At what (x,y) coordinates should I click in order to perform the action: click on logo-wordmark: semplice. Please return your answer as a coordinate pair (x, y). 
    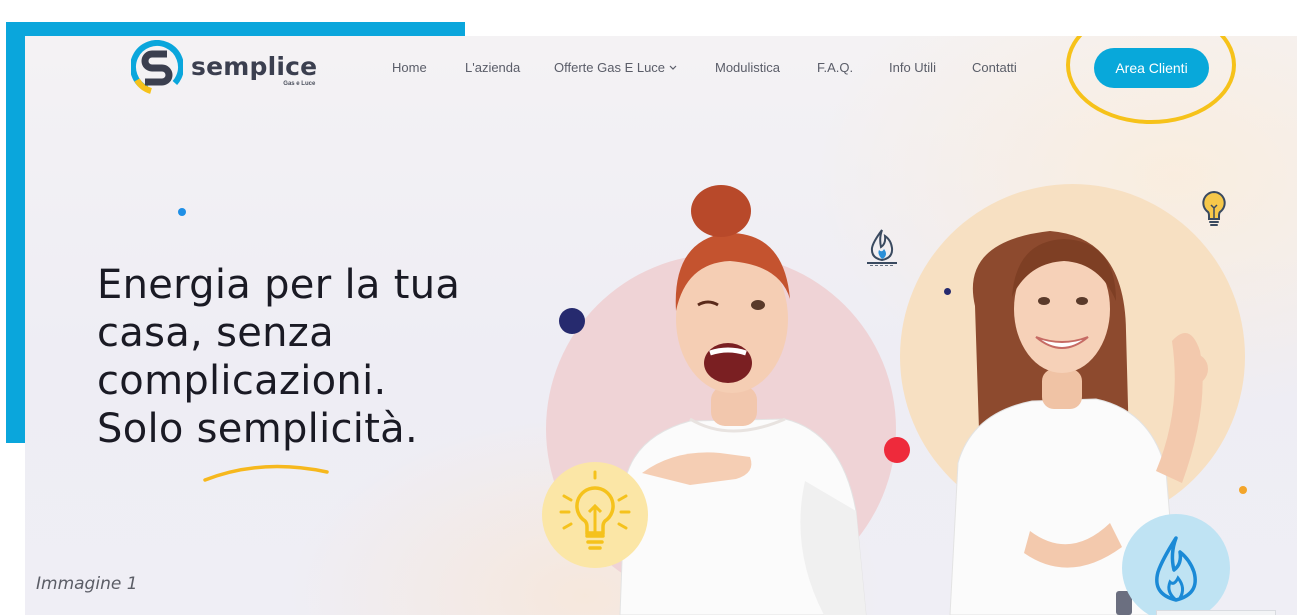
    Looking at the image, I should click on (254, 66).